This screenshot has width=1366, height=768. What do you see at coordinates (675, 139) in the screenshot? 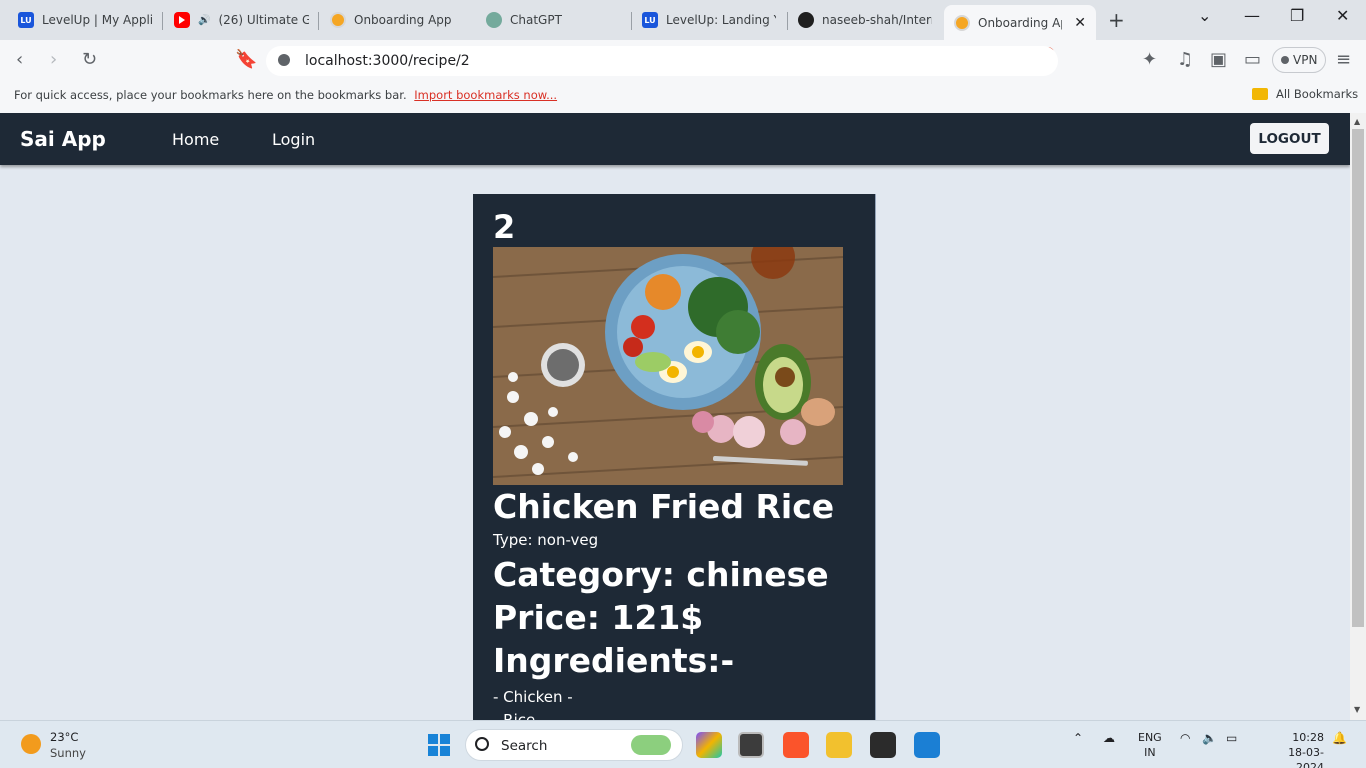
I see `app-navbar: Sai App Home Login LOGOUT` at bounding box center [675, 139].